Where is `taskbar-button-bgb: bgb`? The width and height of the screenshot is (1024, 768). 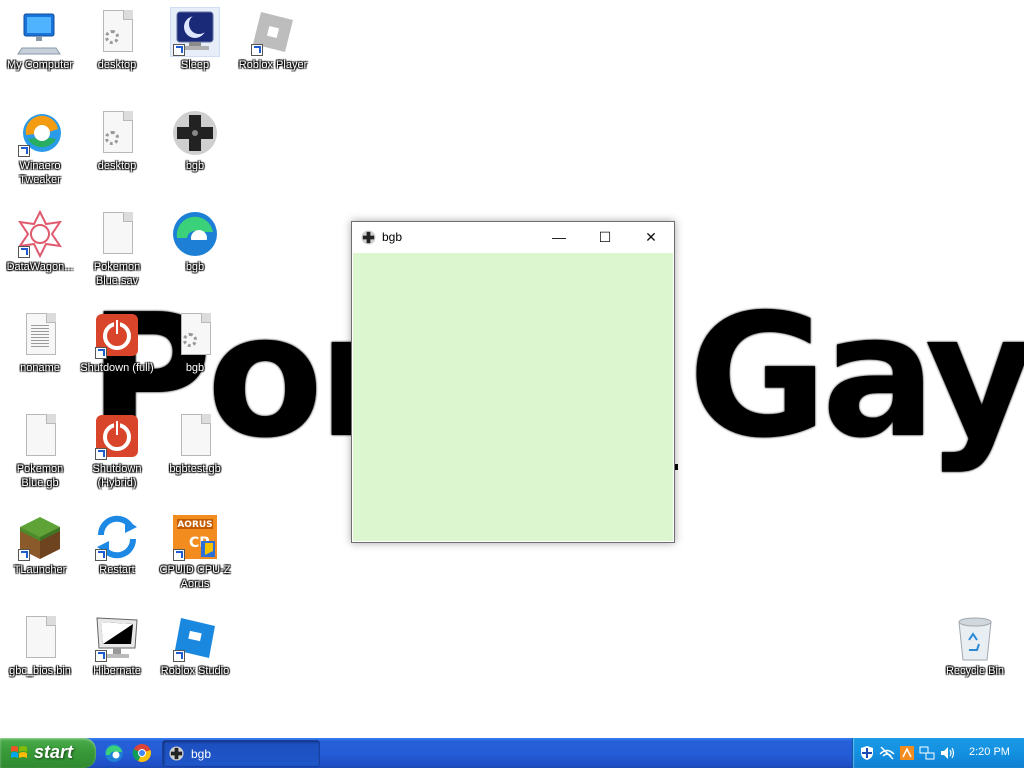
taskbar-button-bgb: bgb is located at coordinates (241, 753).